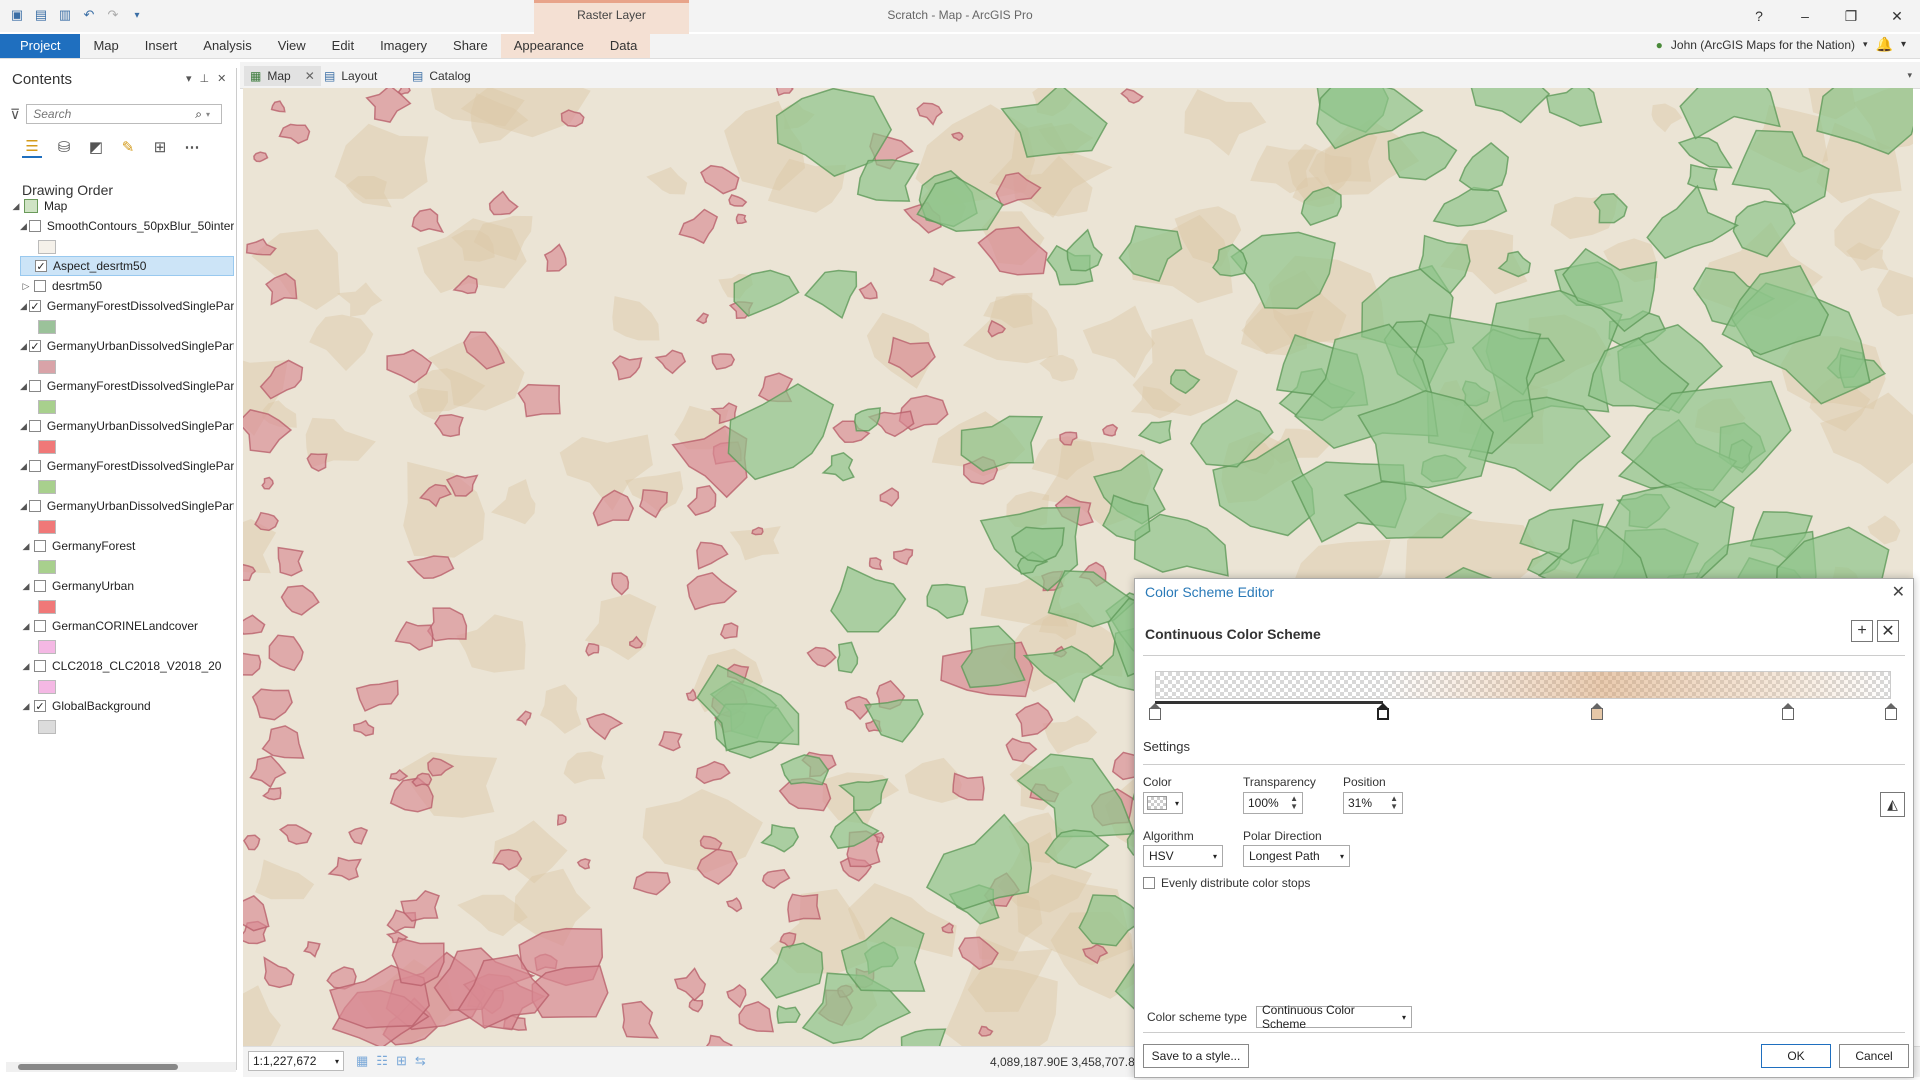 The image size is (1920, 1080). I want to click on scale-selector: 1:1,227,672 ▾, so click(296, 1061).